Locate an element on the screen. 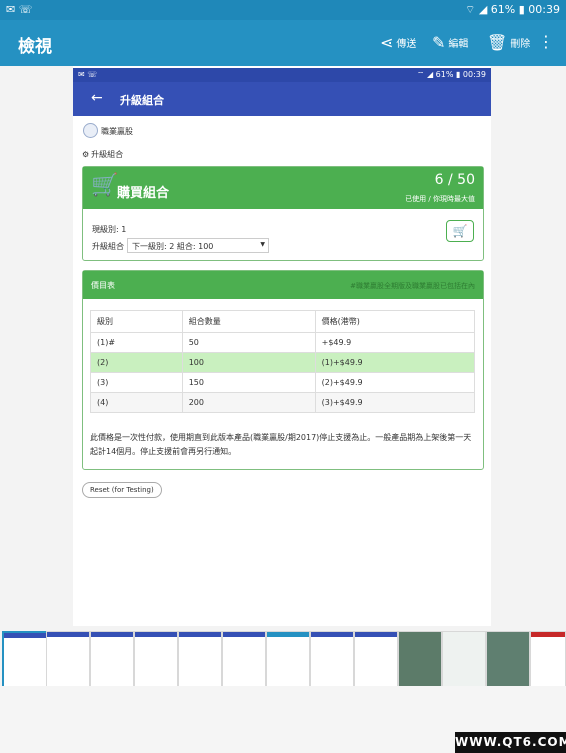 The height and width of the screenshot is (753, 566). edit-label: 編輯 is located at coordinates (458, 44).